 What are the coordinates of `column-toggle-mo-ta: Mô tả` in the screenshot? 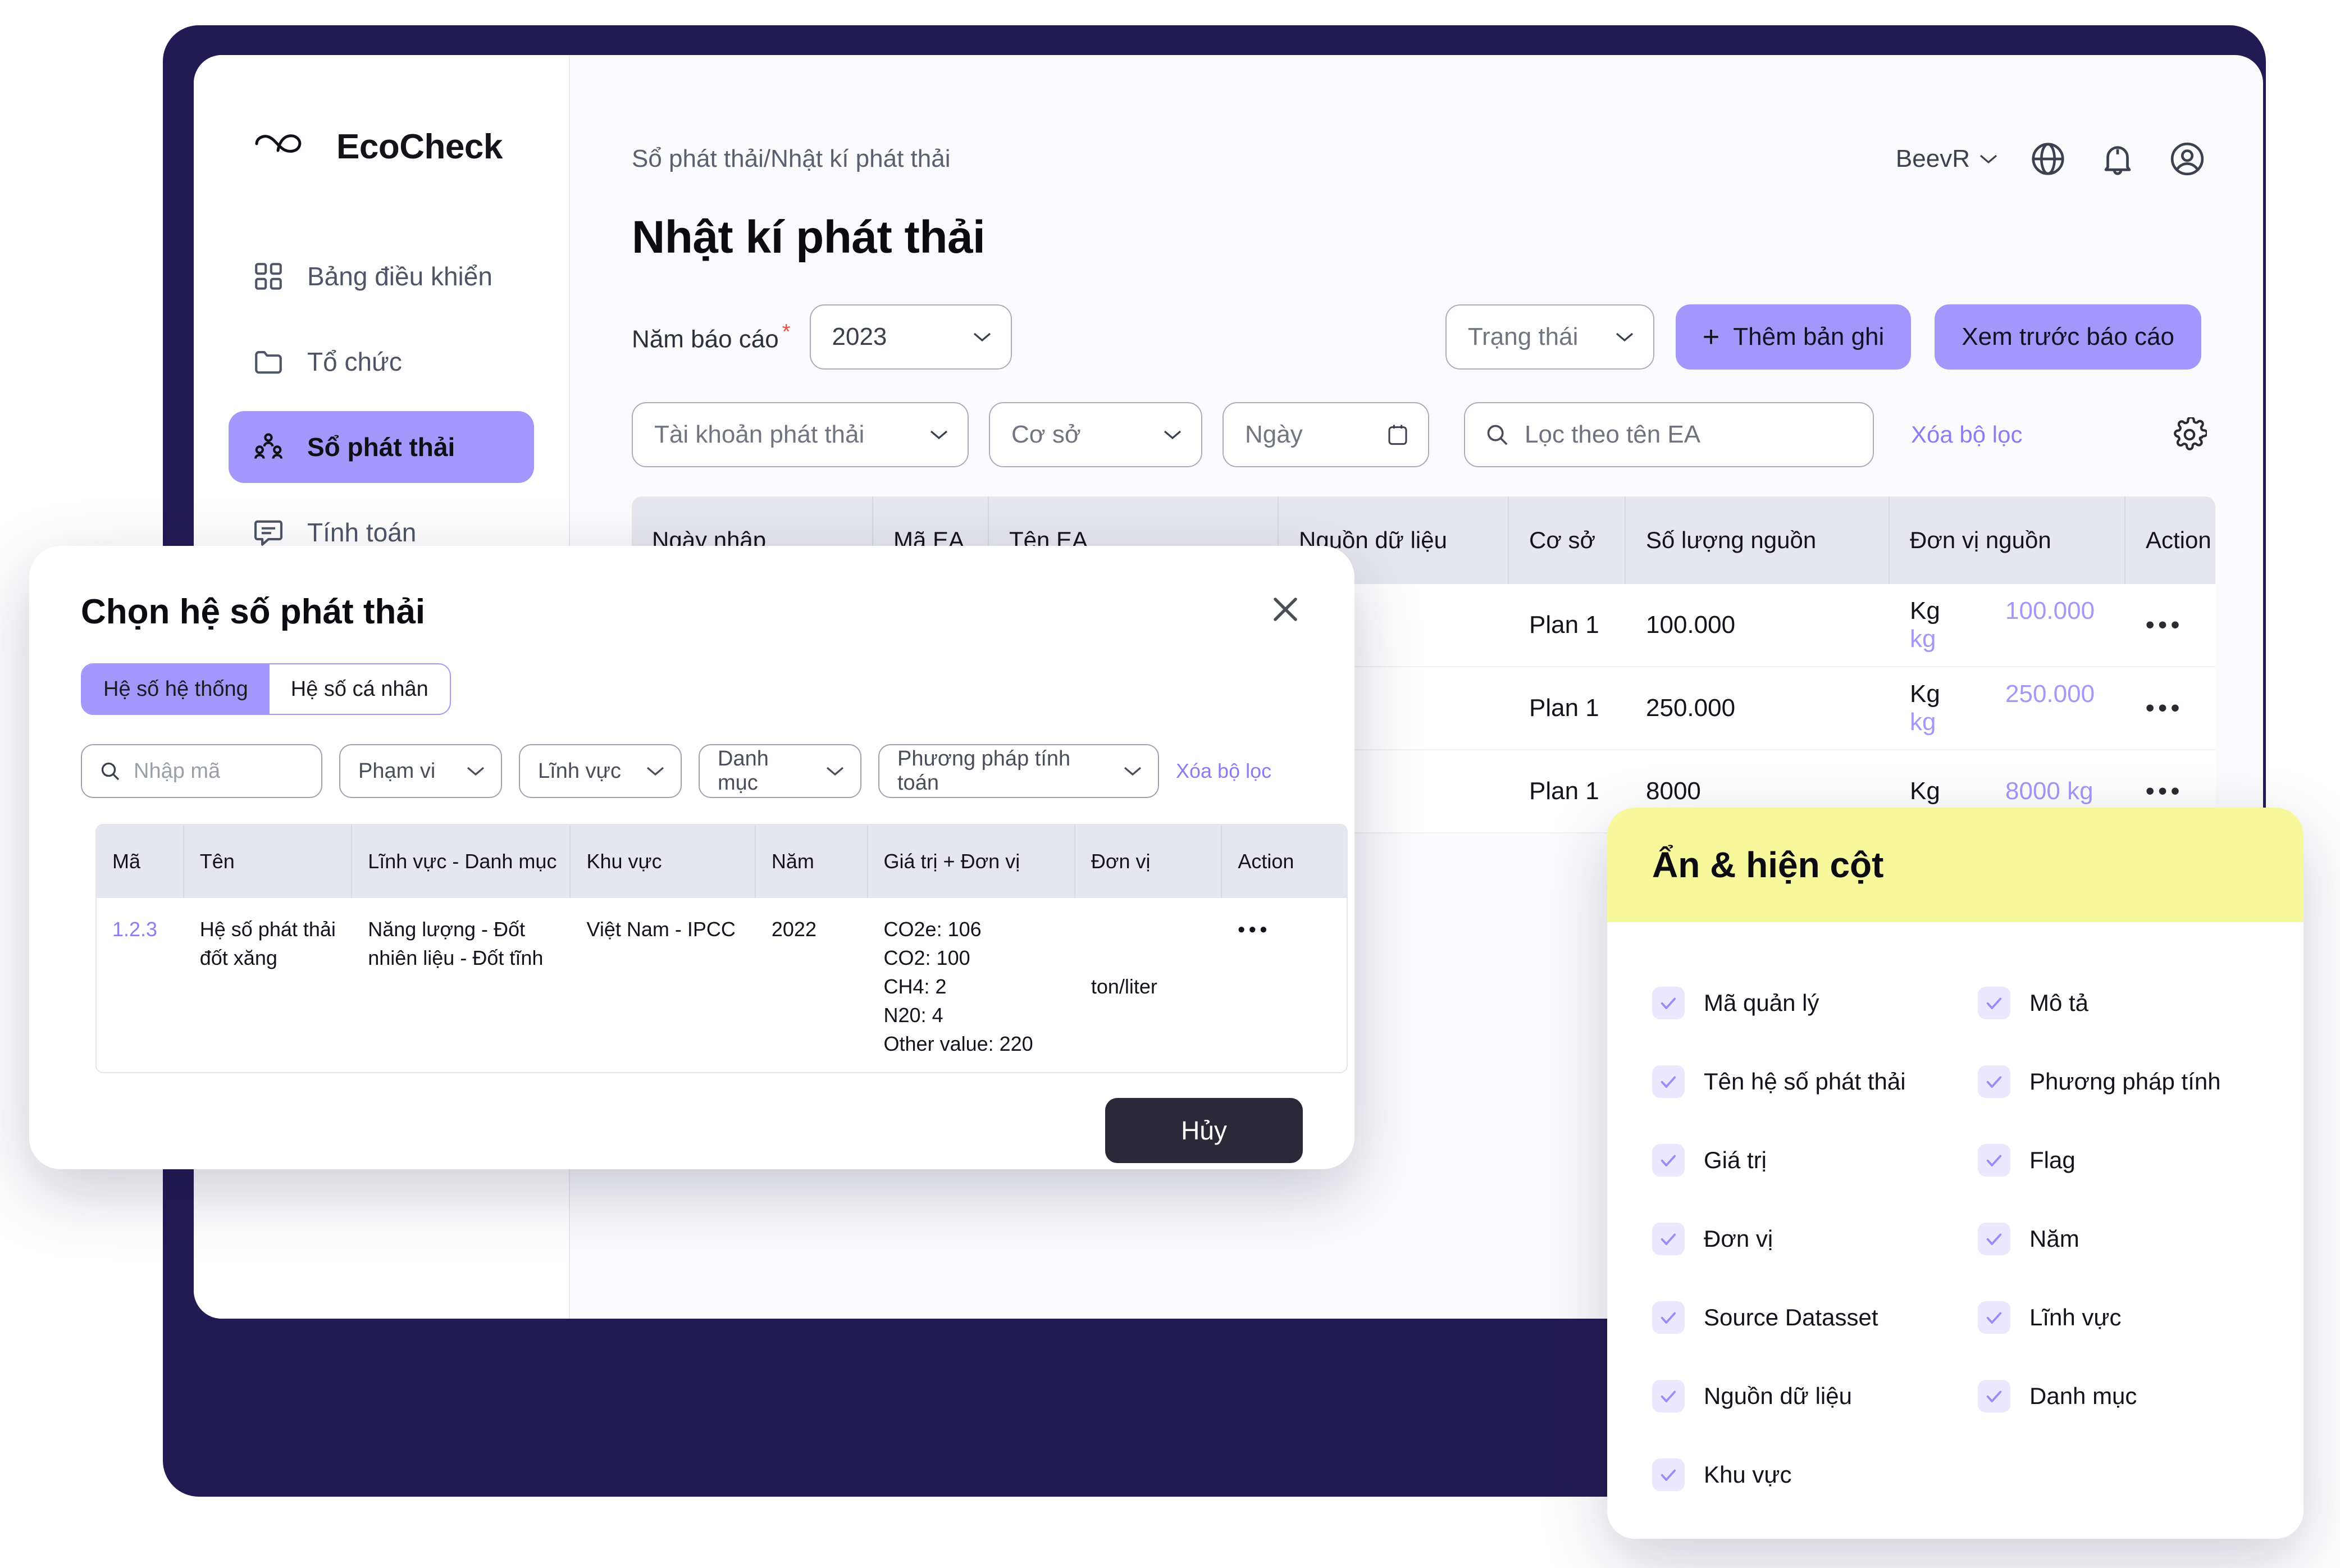 It's located at (2140, 1003).